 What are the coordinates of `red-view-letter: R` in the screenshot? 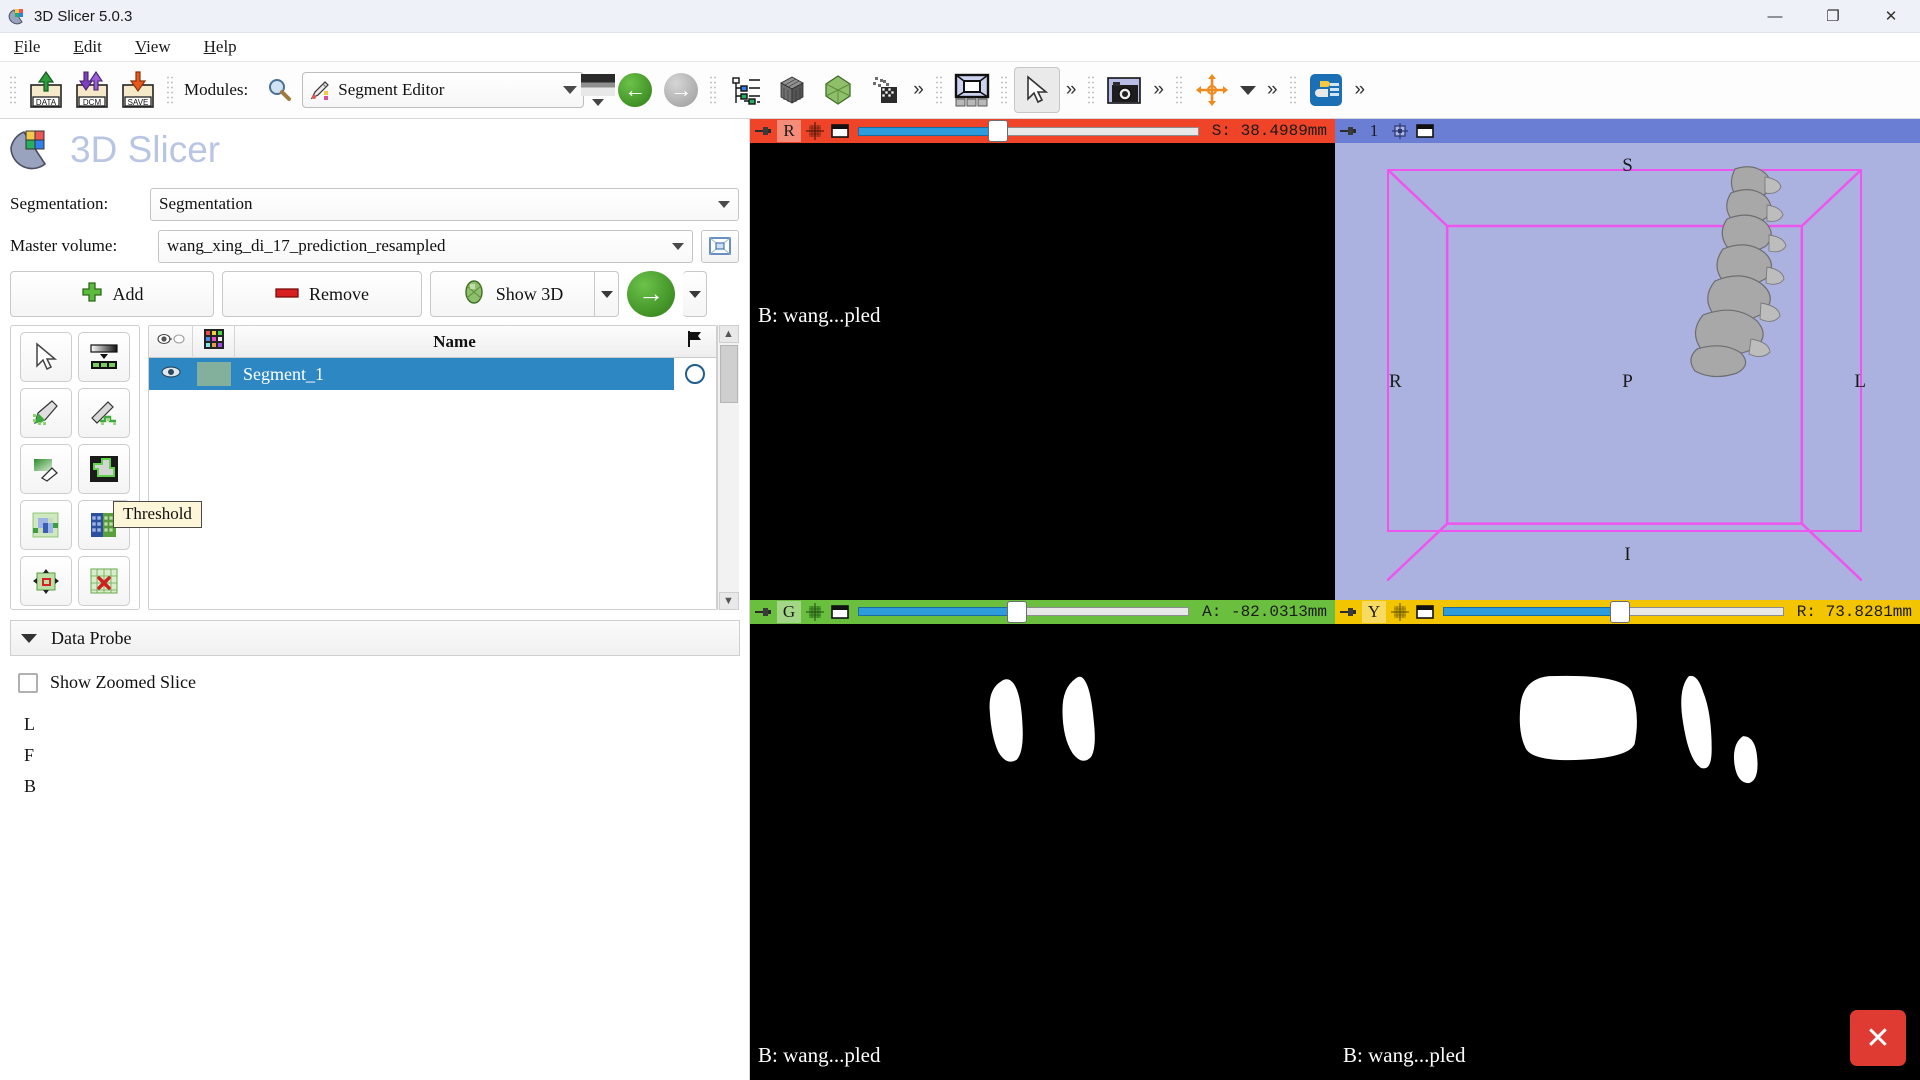 It's located at (789, 131).